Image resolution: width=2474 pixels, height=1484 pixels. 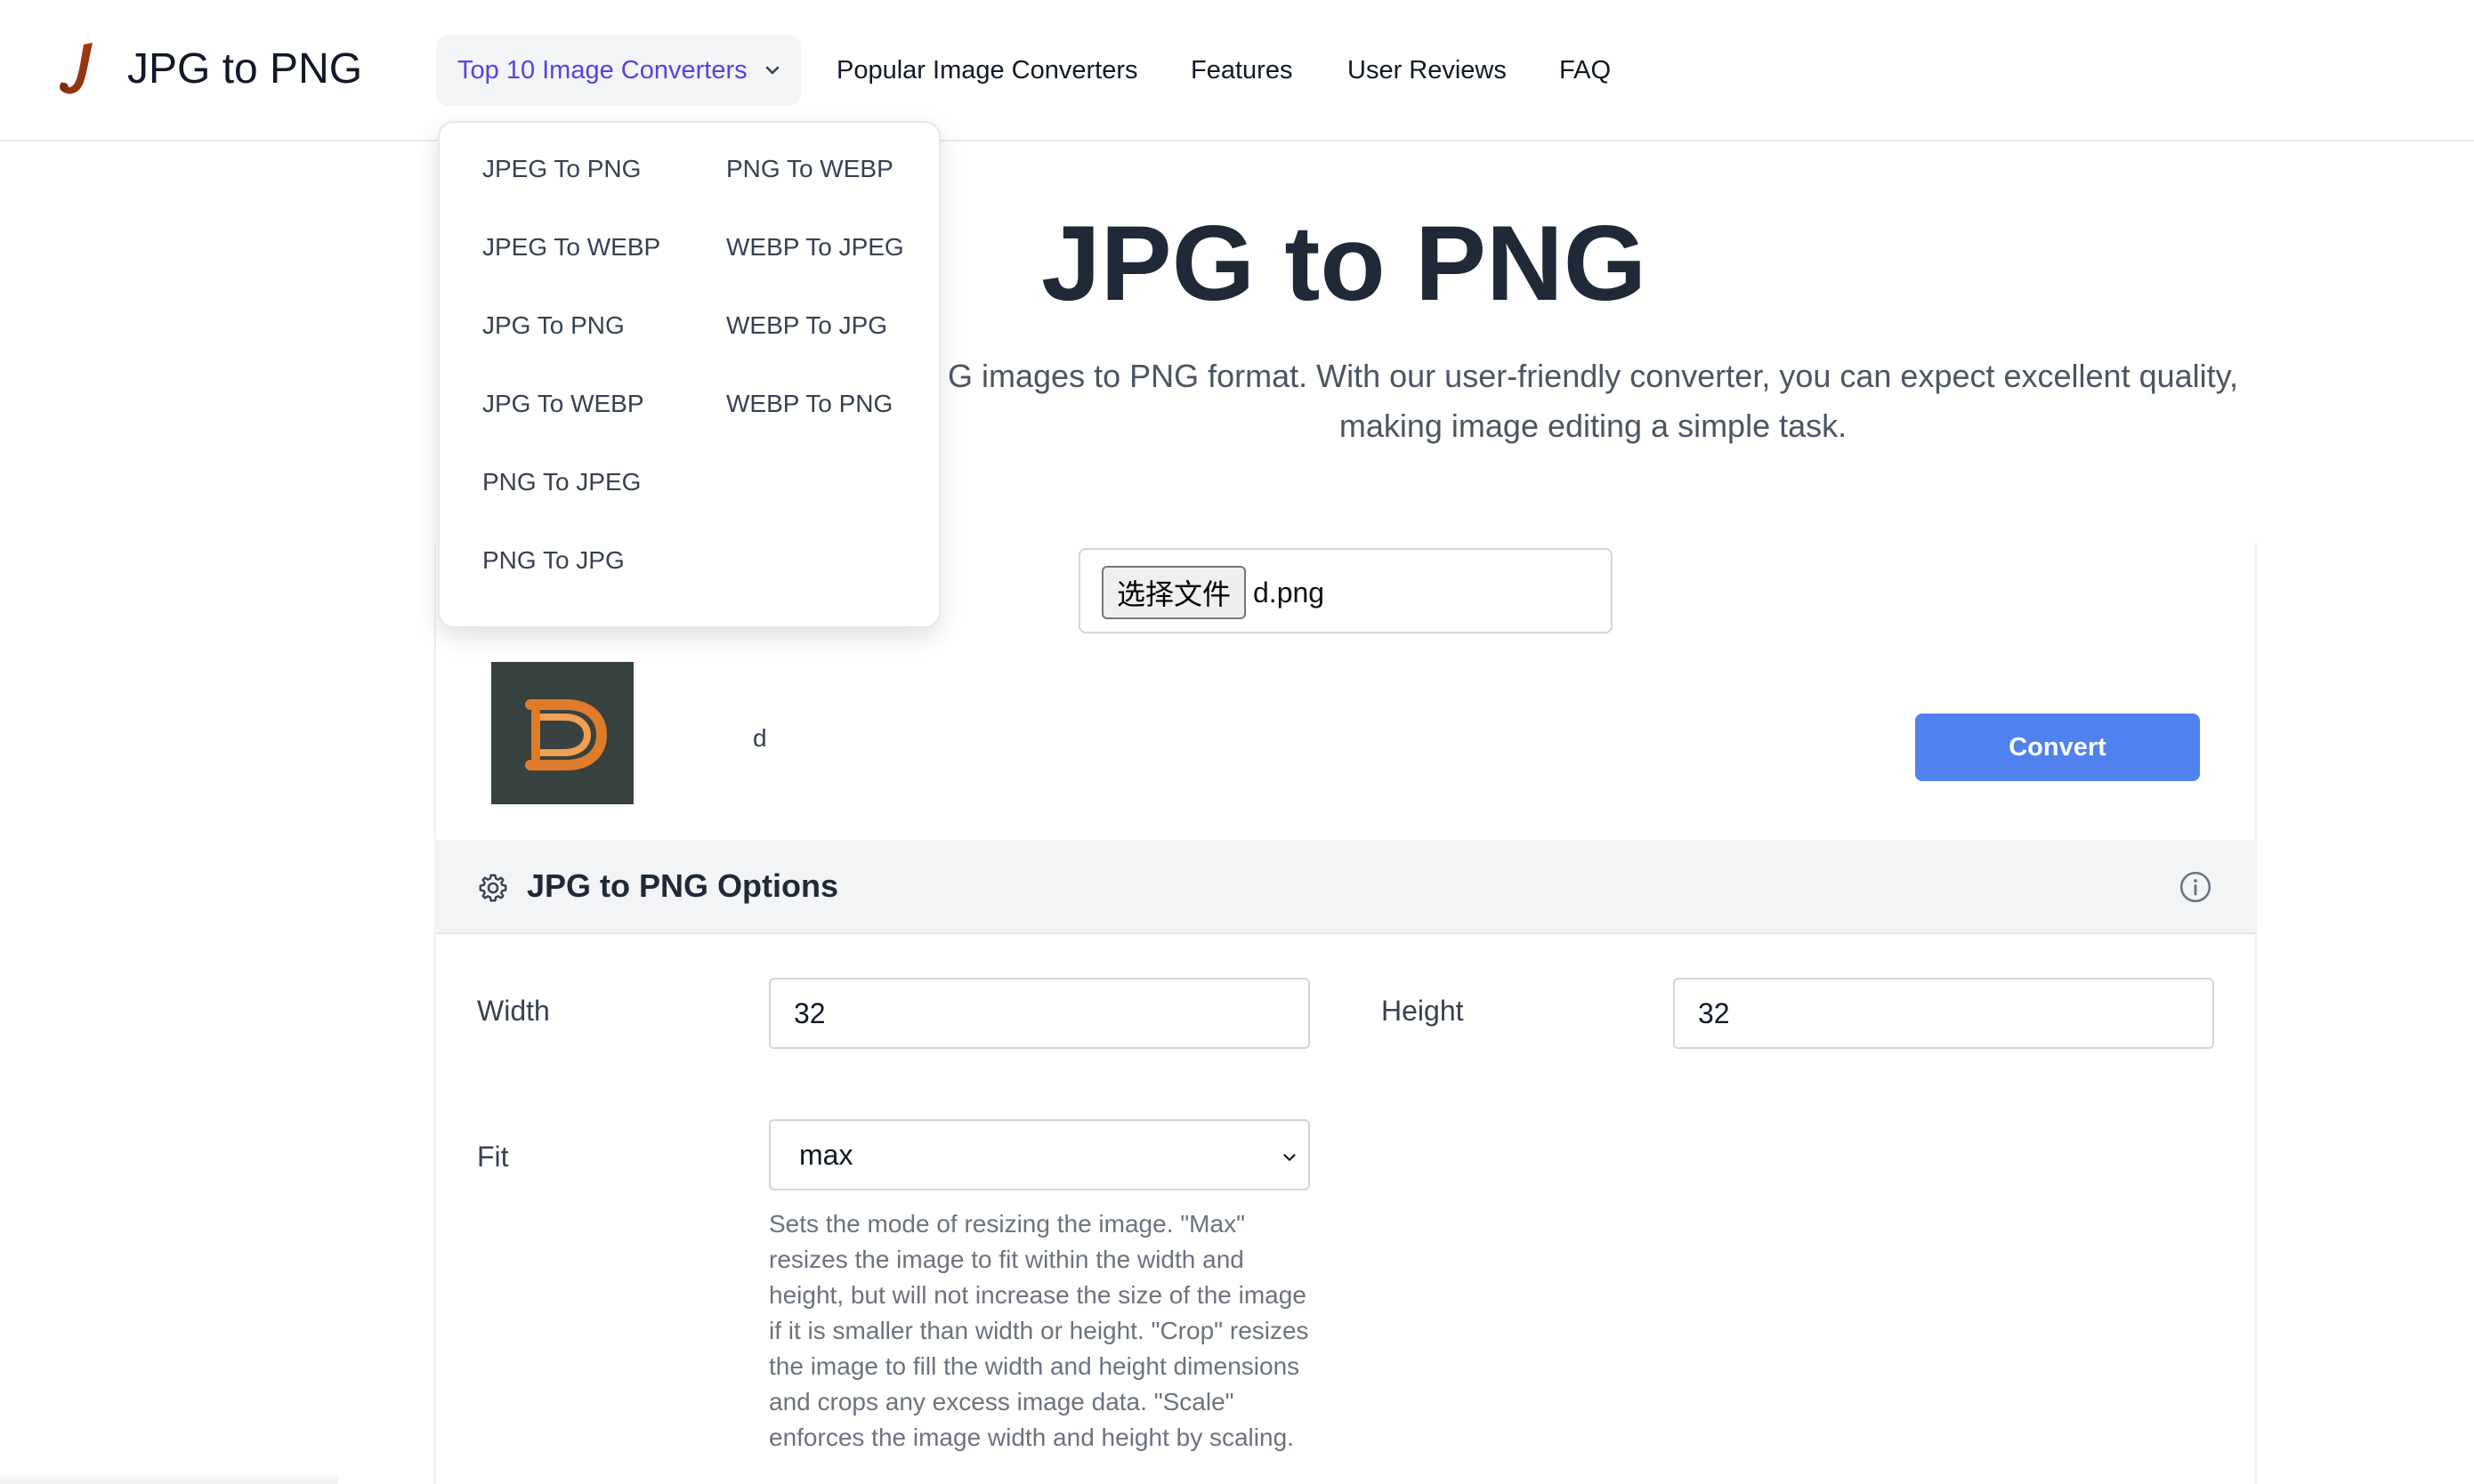 I want to click on fit-selected-value: max, so click(x=826, y=1154).